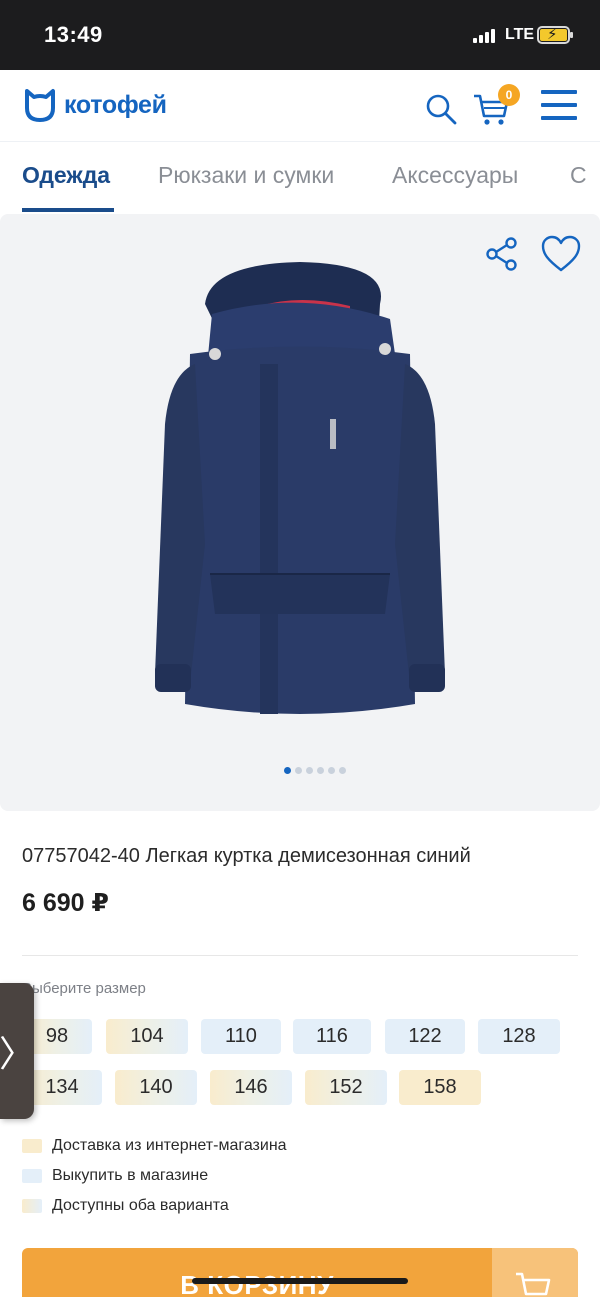  I want to click on search-button, so click(441, 109).